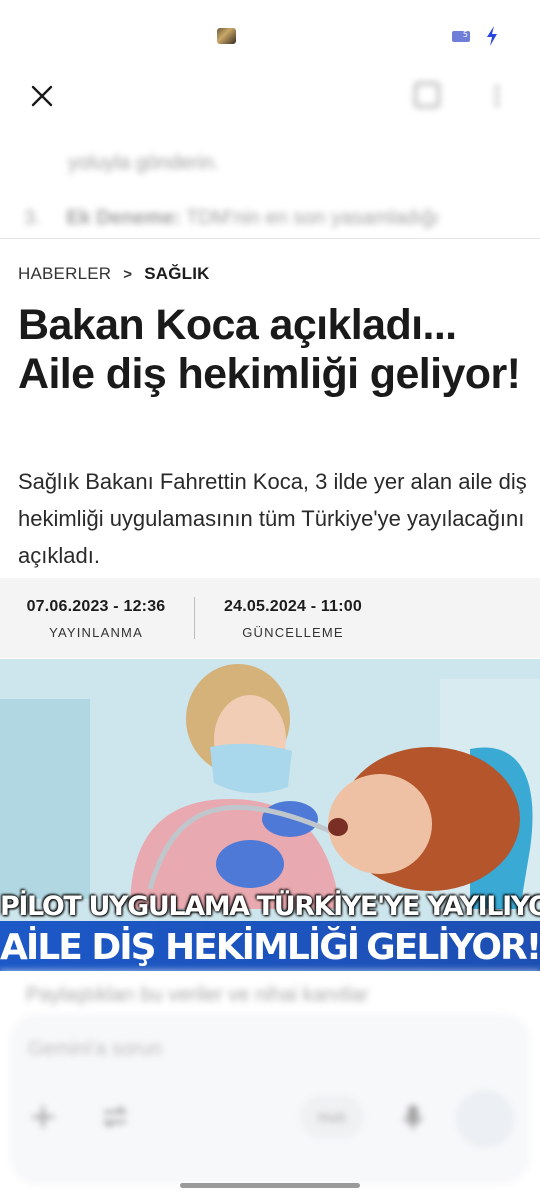 This screenshot has width=540, height=1200. Describe the element at coordinates (270, 1185) in the screenshot. I see `home-indicator` at that location.